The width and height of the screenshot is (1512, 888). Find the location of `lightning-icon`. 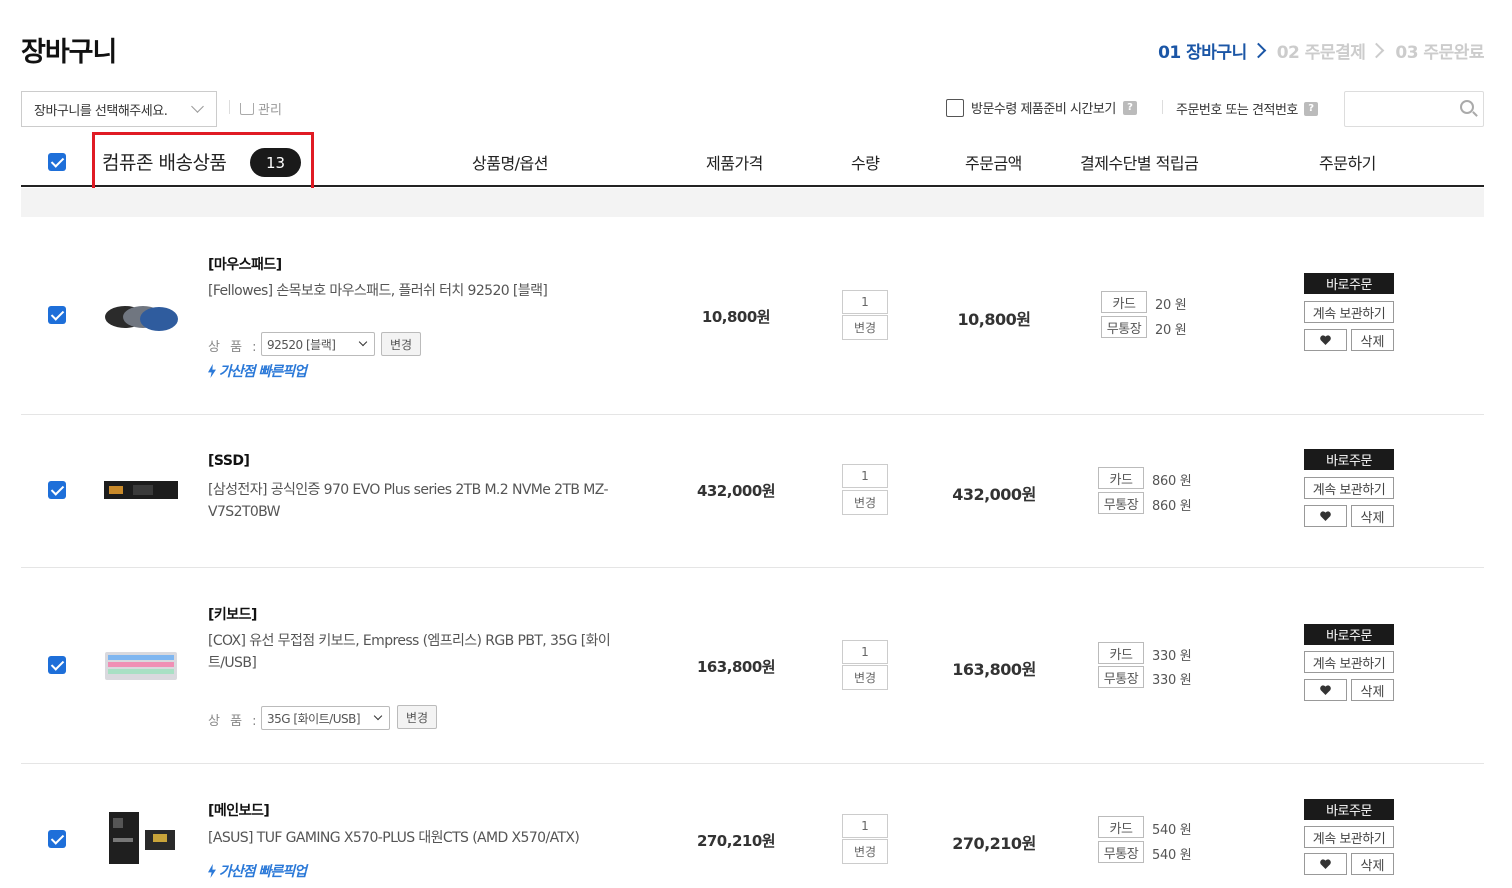

lightning-icon is located at coordinates (212, 871).